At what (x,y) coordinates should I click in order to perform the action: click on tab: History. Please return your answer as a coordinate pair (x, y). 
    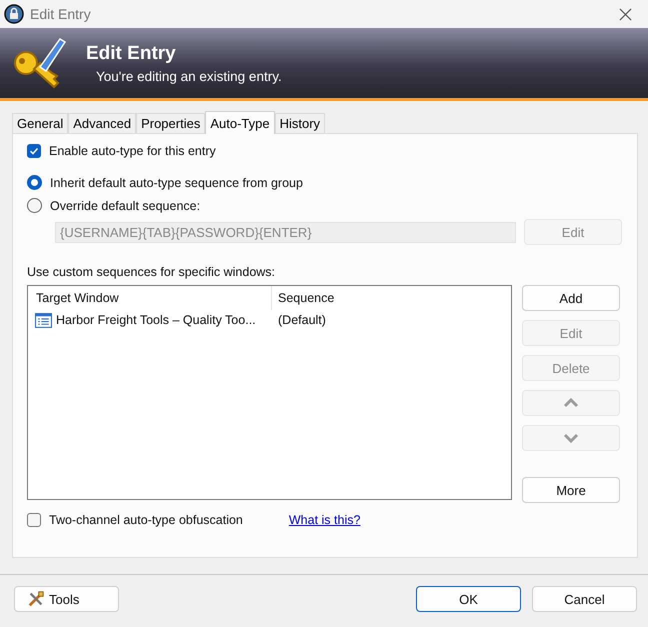
    Looking at the image, I should click on (300, 123).